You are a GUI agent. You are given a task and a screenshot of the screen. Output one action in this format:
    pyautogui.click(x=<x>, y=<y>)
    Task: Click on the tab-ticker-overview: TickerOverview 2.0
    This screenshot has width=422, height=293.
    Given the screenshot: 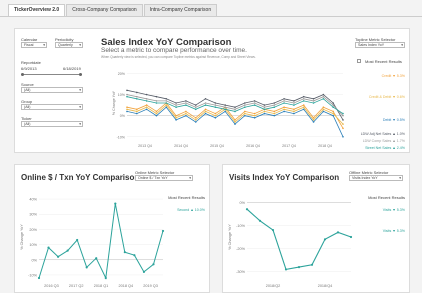 What is the action you would take?
    pyautogui.click(x=37, y=10)
    